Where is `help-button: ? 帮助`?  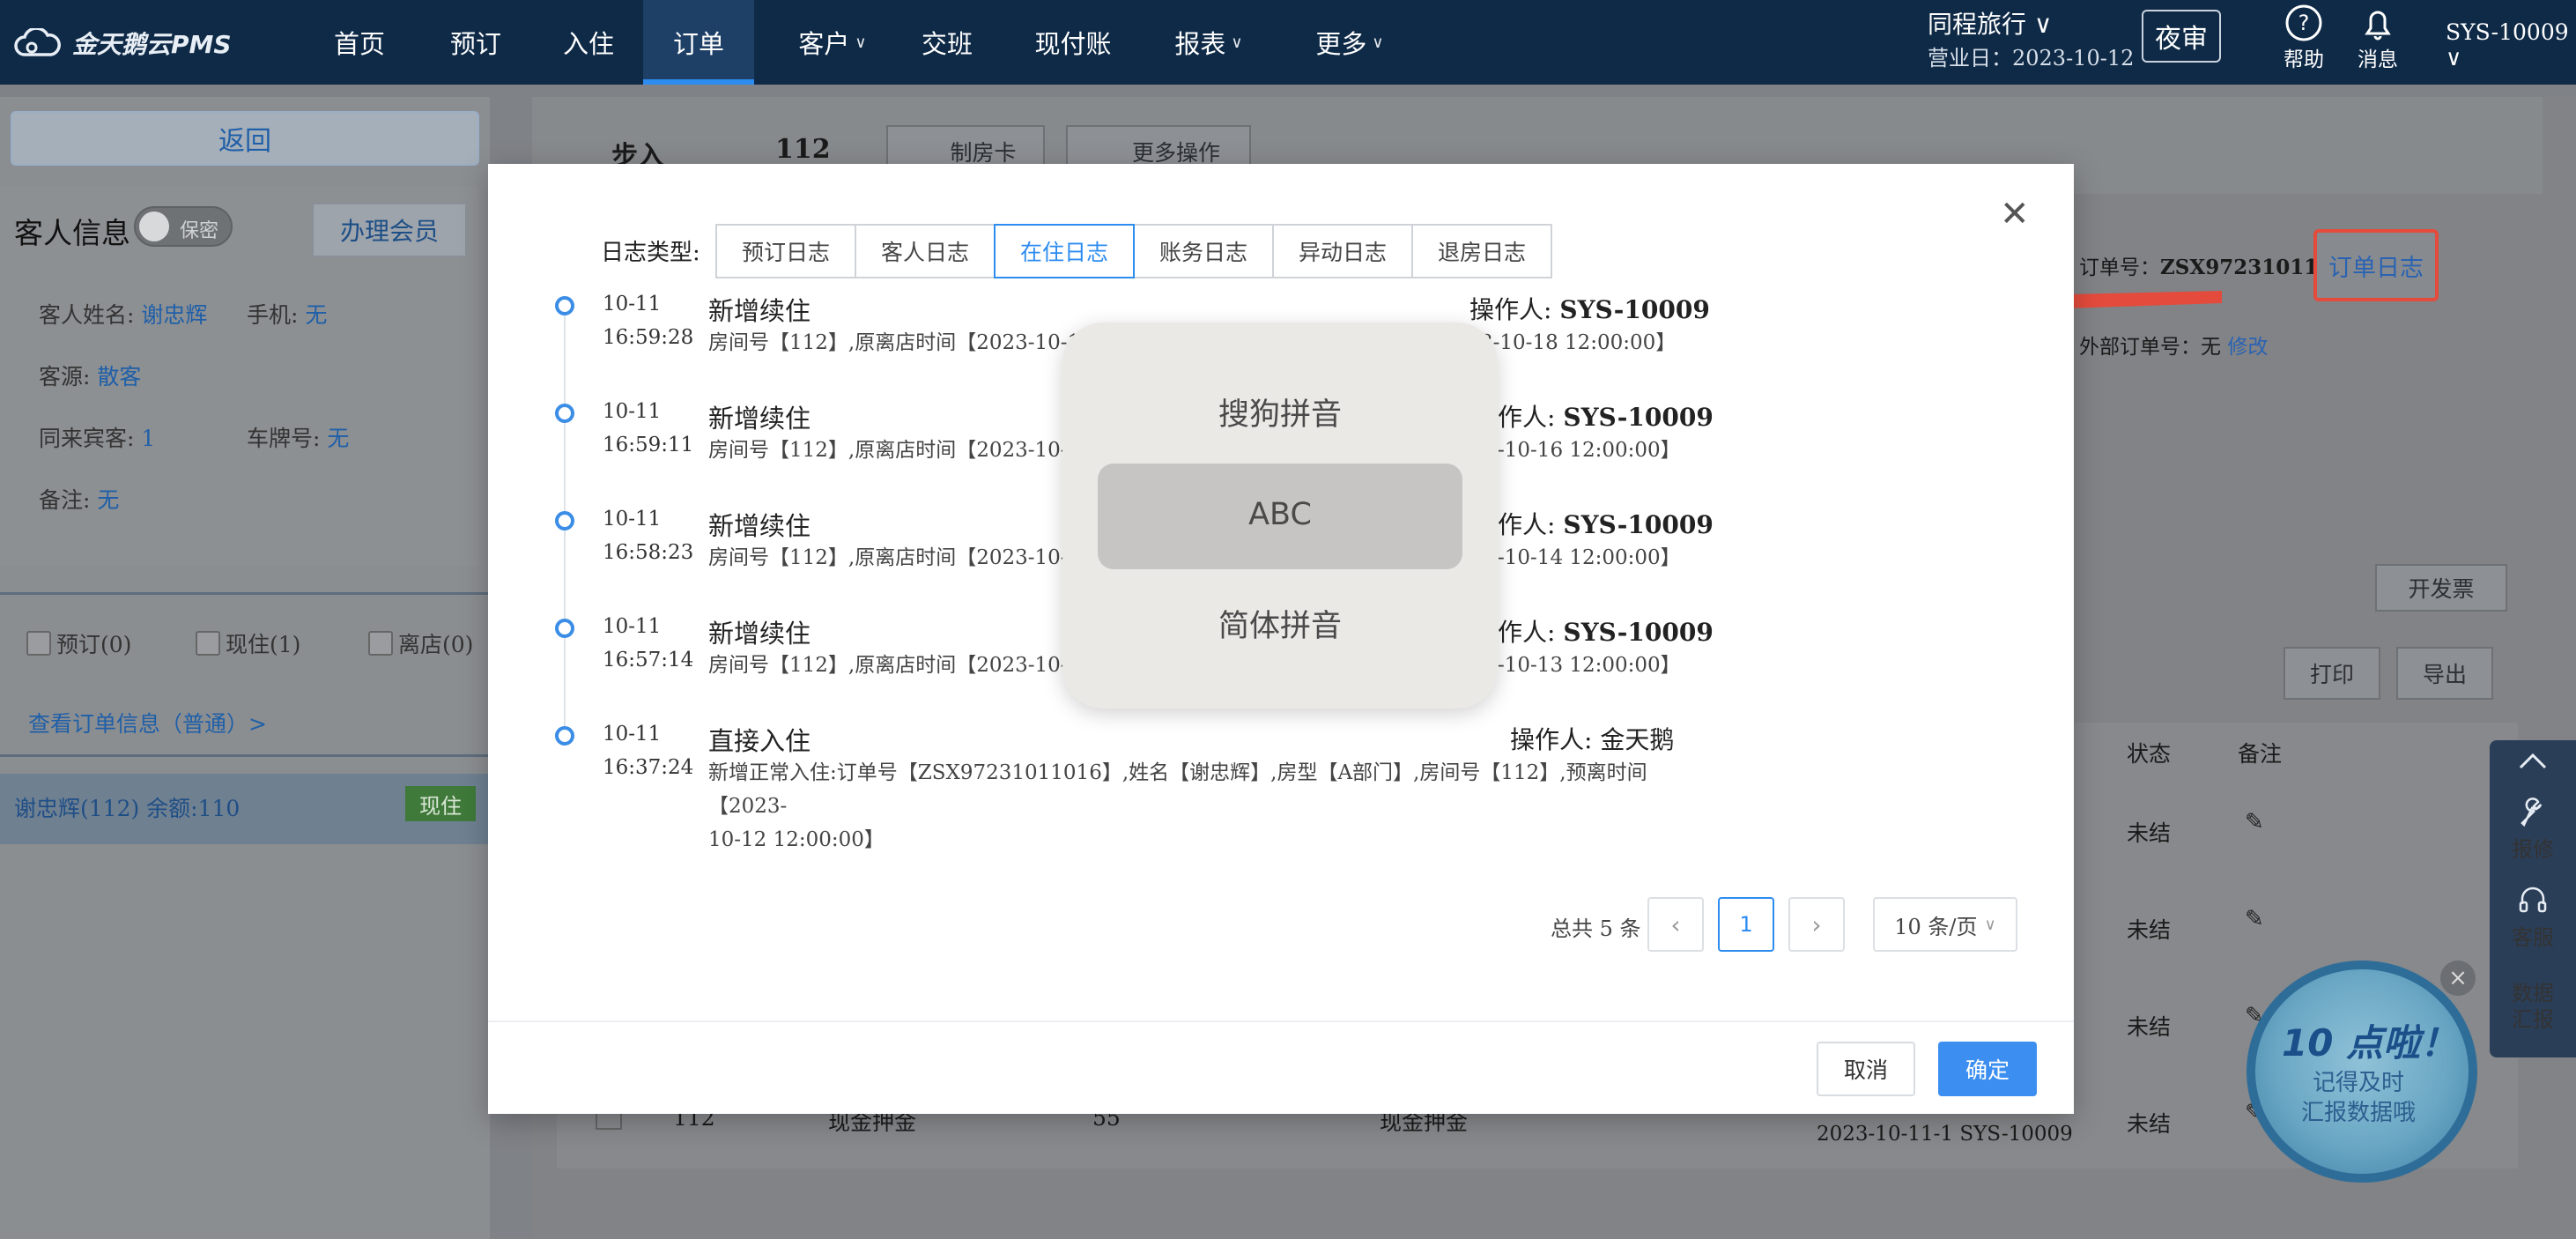
help-button: ? 帮助 is located at coordinates (2304, 38).